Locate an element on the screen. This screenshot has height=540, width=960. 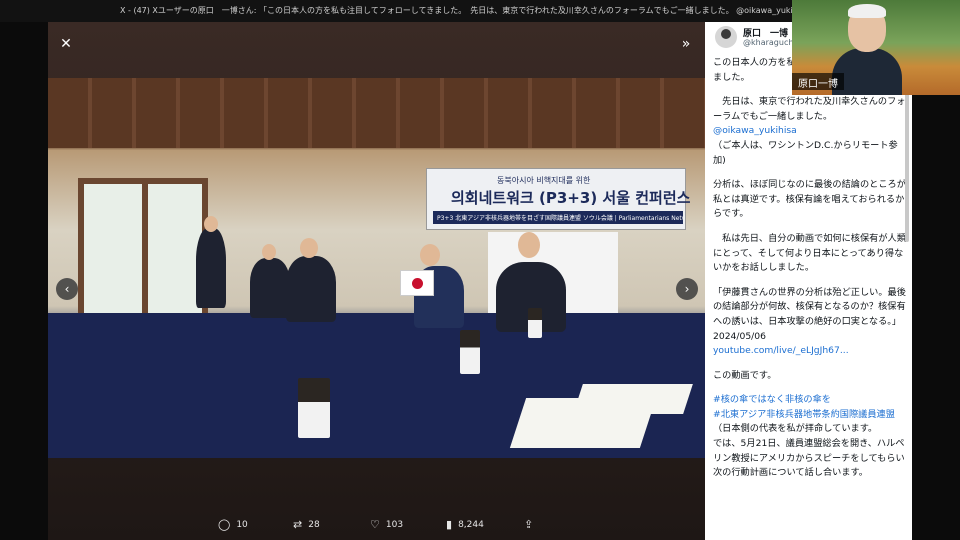
avatar is located at coordinates (726, 37).